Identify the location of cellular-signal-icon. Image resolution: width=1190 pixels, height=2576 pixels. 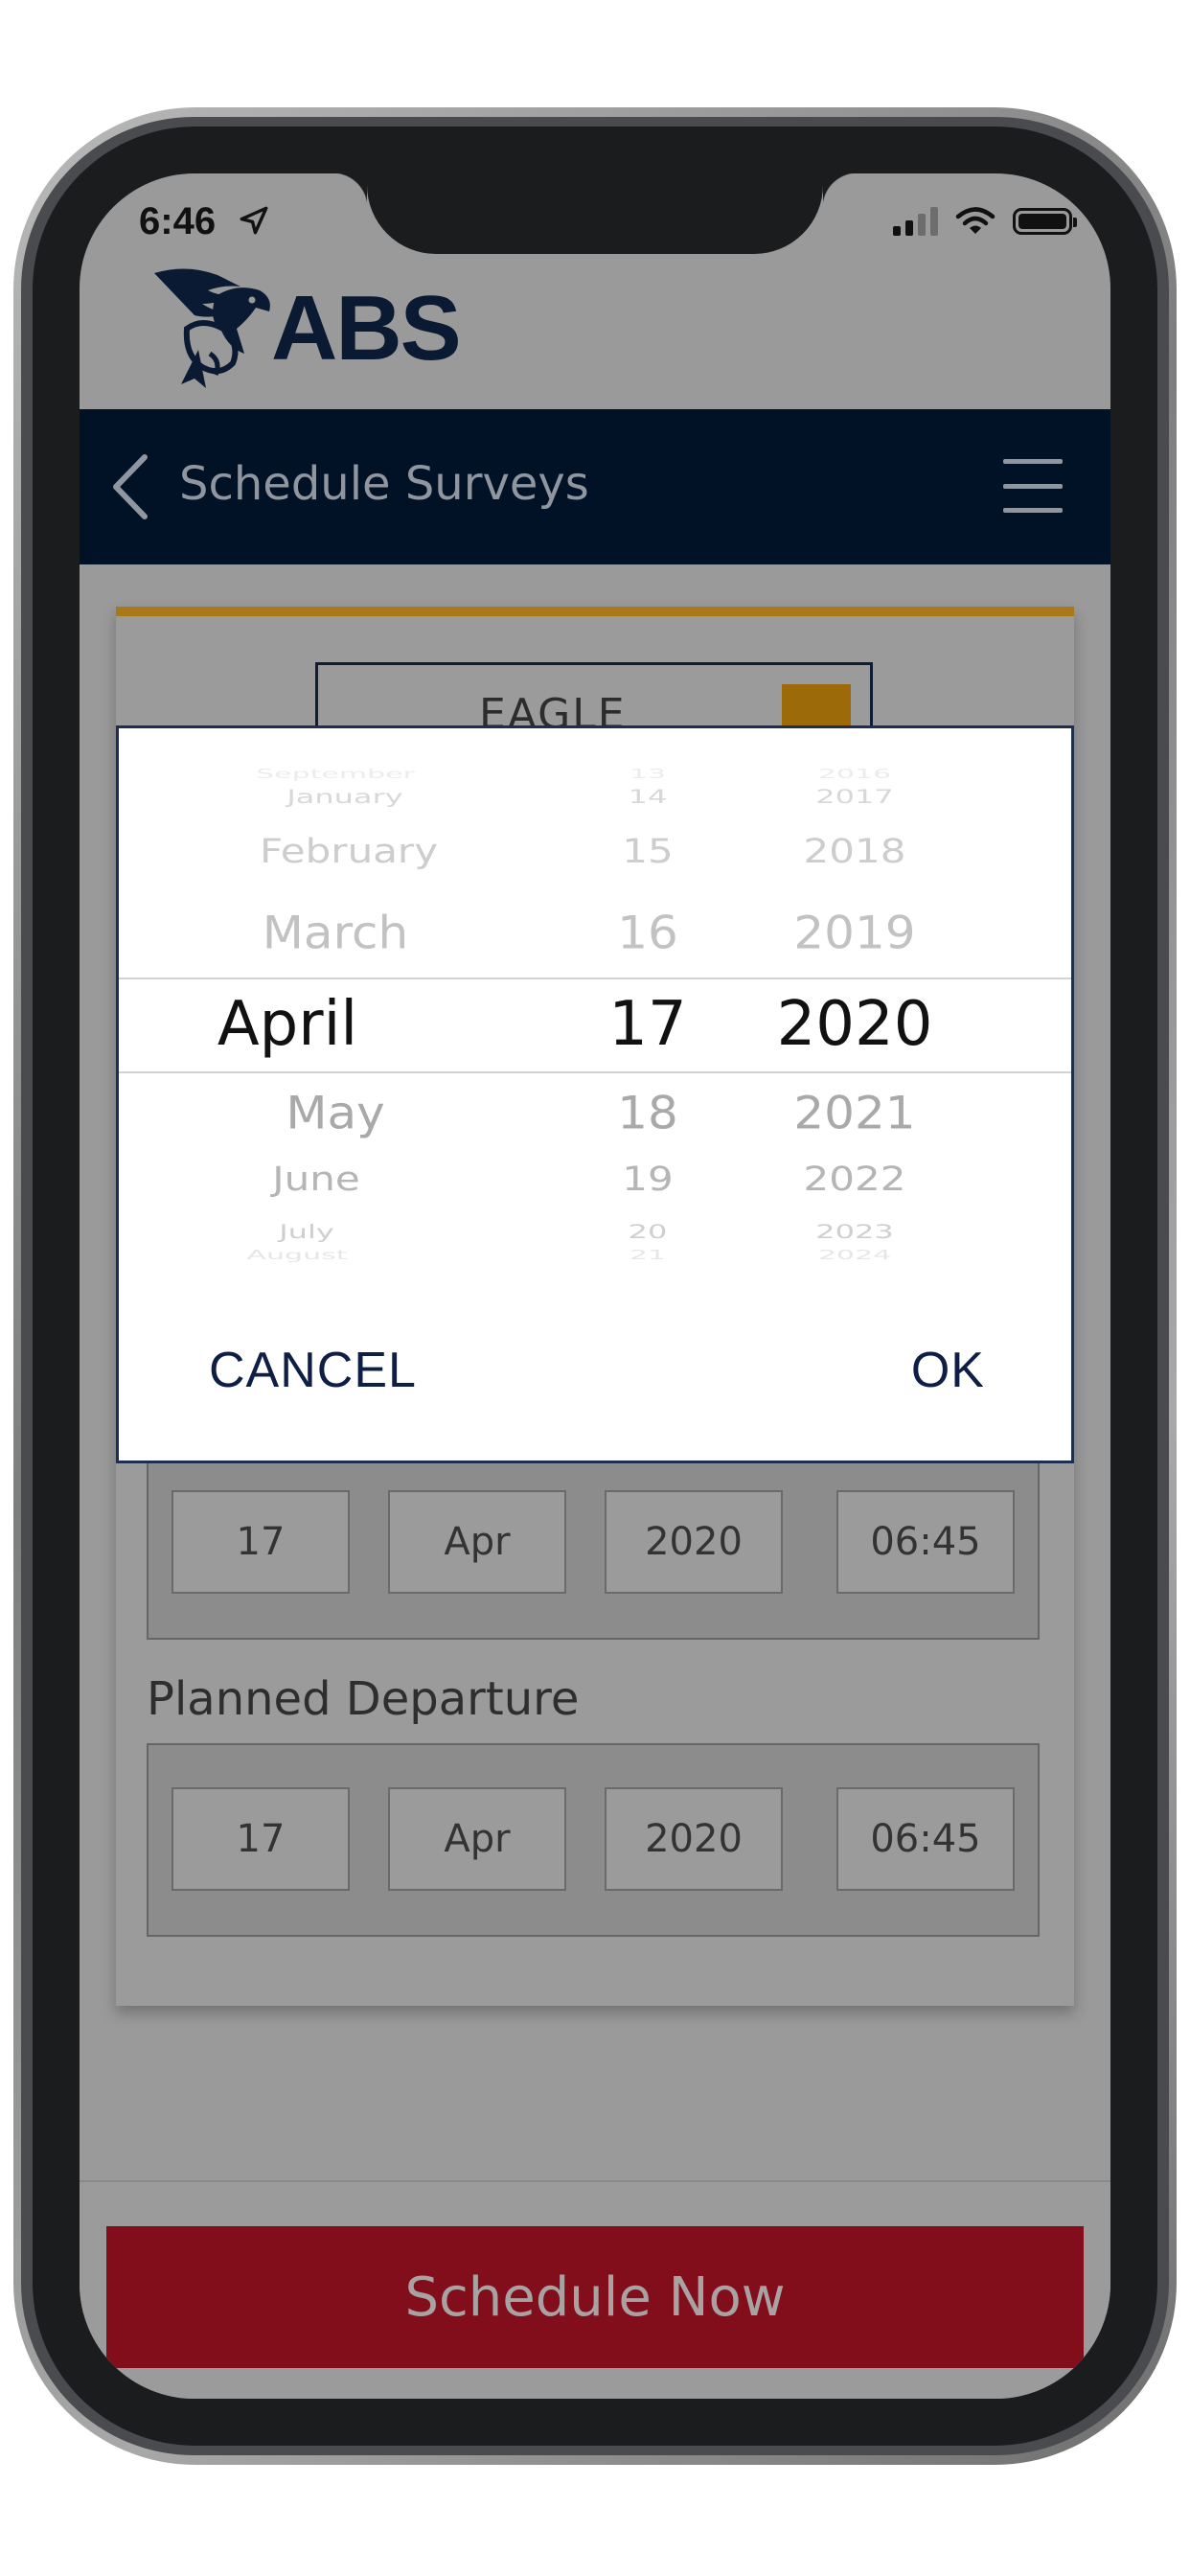
(916, 221).